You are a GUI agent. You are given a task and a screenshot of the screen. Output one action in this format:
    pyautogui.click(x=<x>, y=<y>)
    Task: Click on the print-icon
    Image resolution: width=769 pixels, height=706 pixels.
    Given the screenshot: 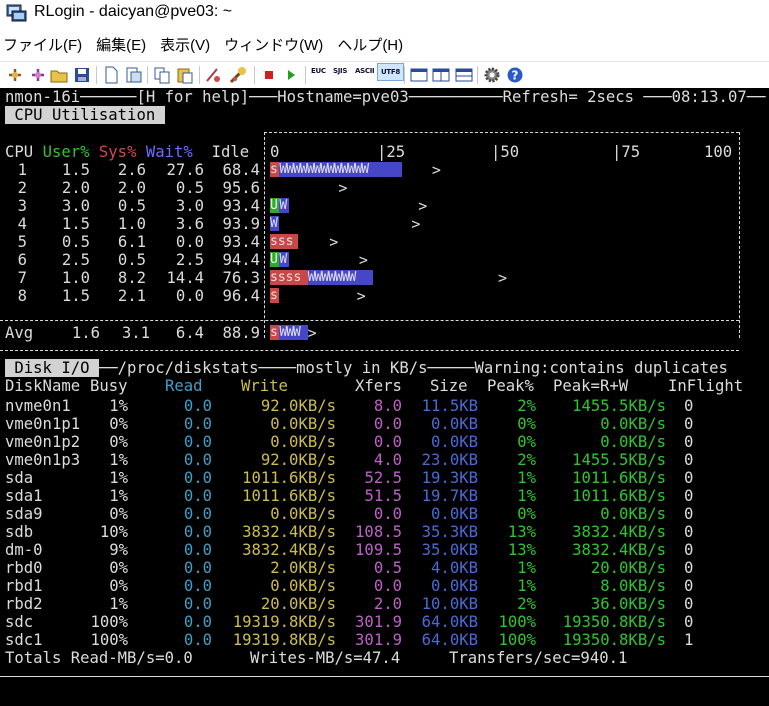 What is the action you would take?
    pyautogui.click(x=133, y=75)
    